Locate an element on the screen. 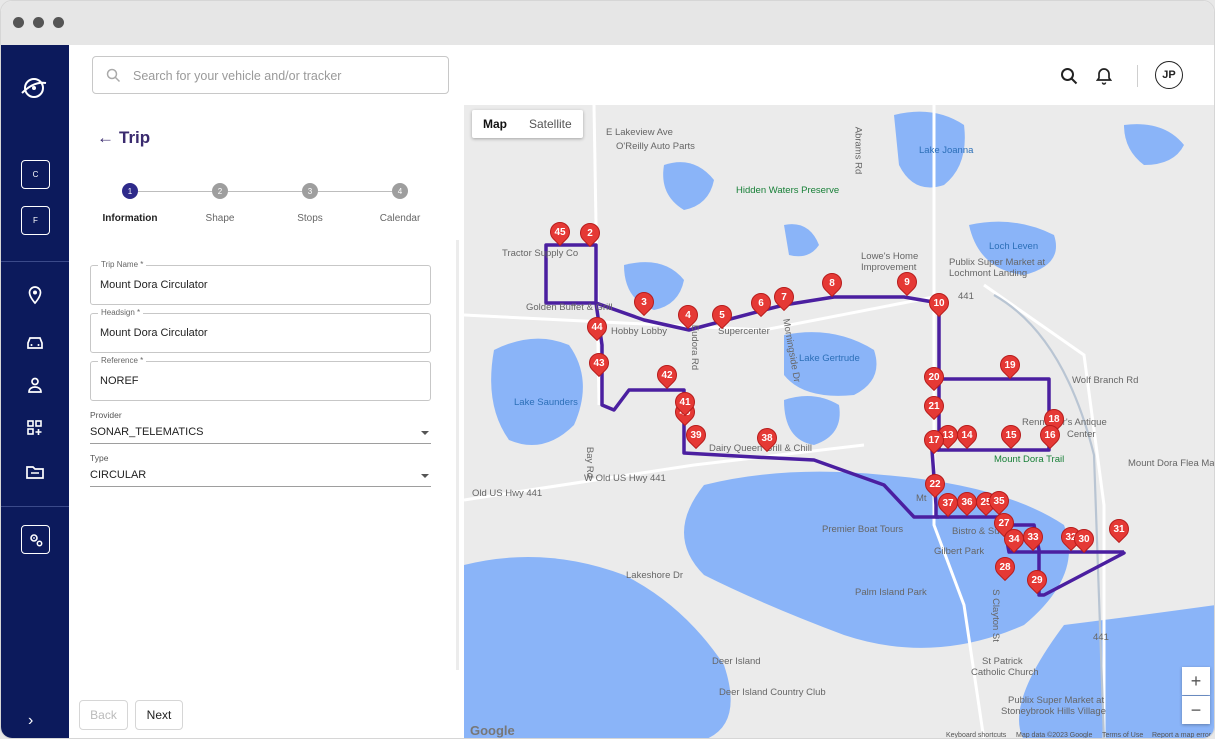  type-select: CIRCULAR is located at coordinates (260, 476).